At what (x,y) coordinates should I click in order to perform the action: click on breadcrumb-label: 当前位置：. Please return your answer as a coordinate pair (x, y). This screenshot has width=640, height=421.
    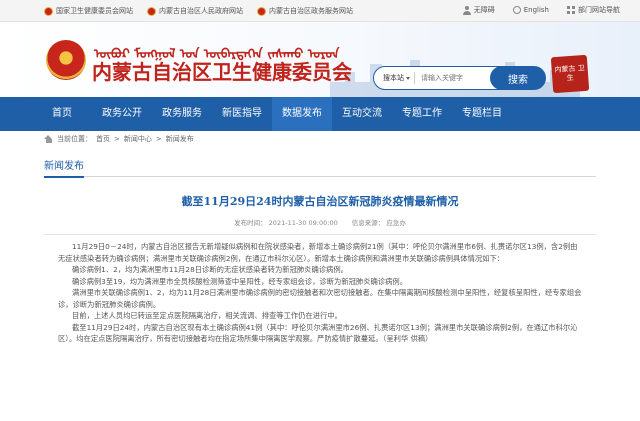
    Looking at the image, I should click on (74, 139).